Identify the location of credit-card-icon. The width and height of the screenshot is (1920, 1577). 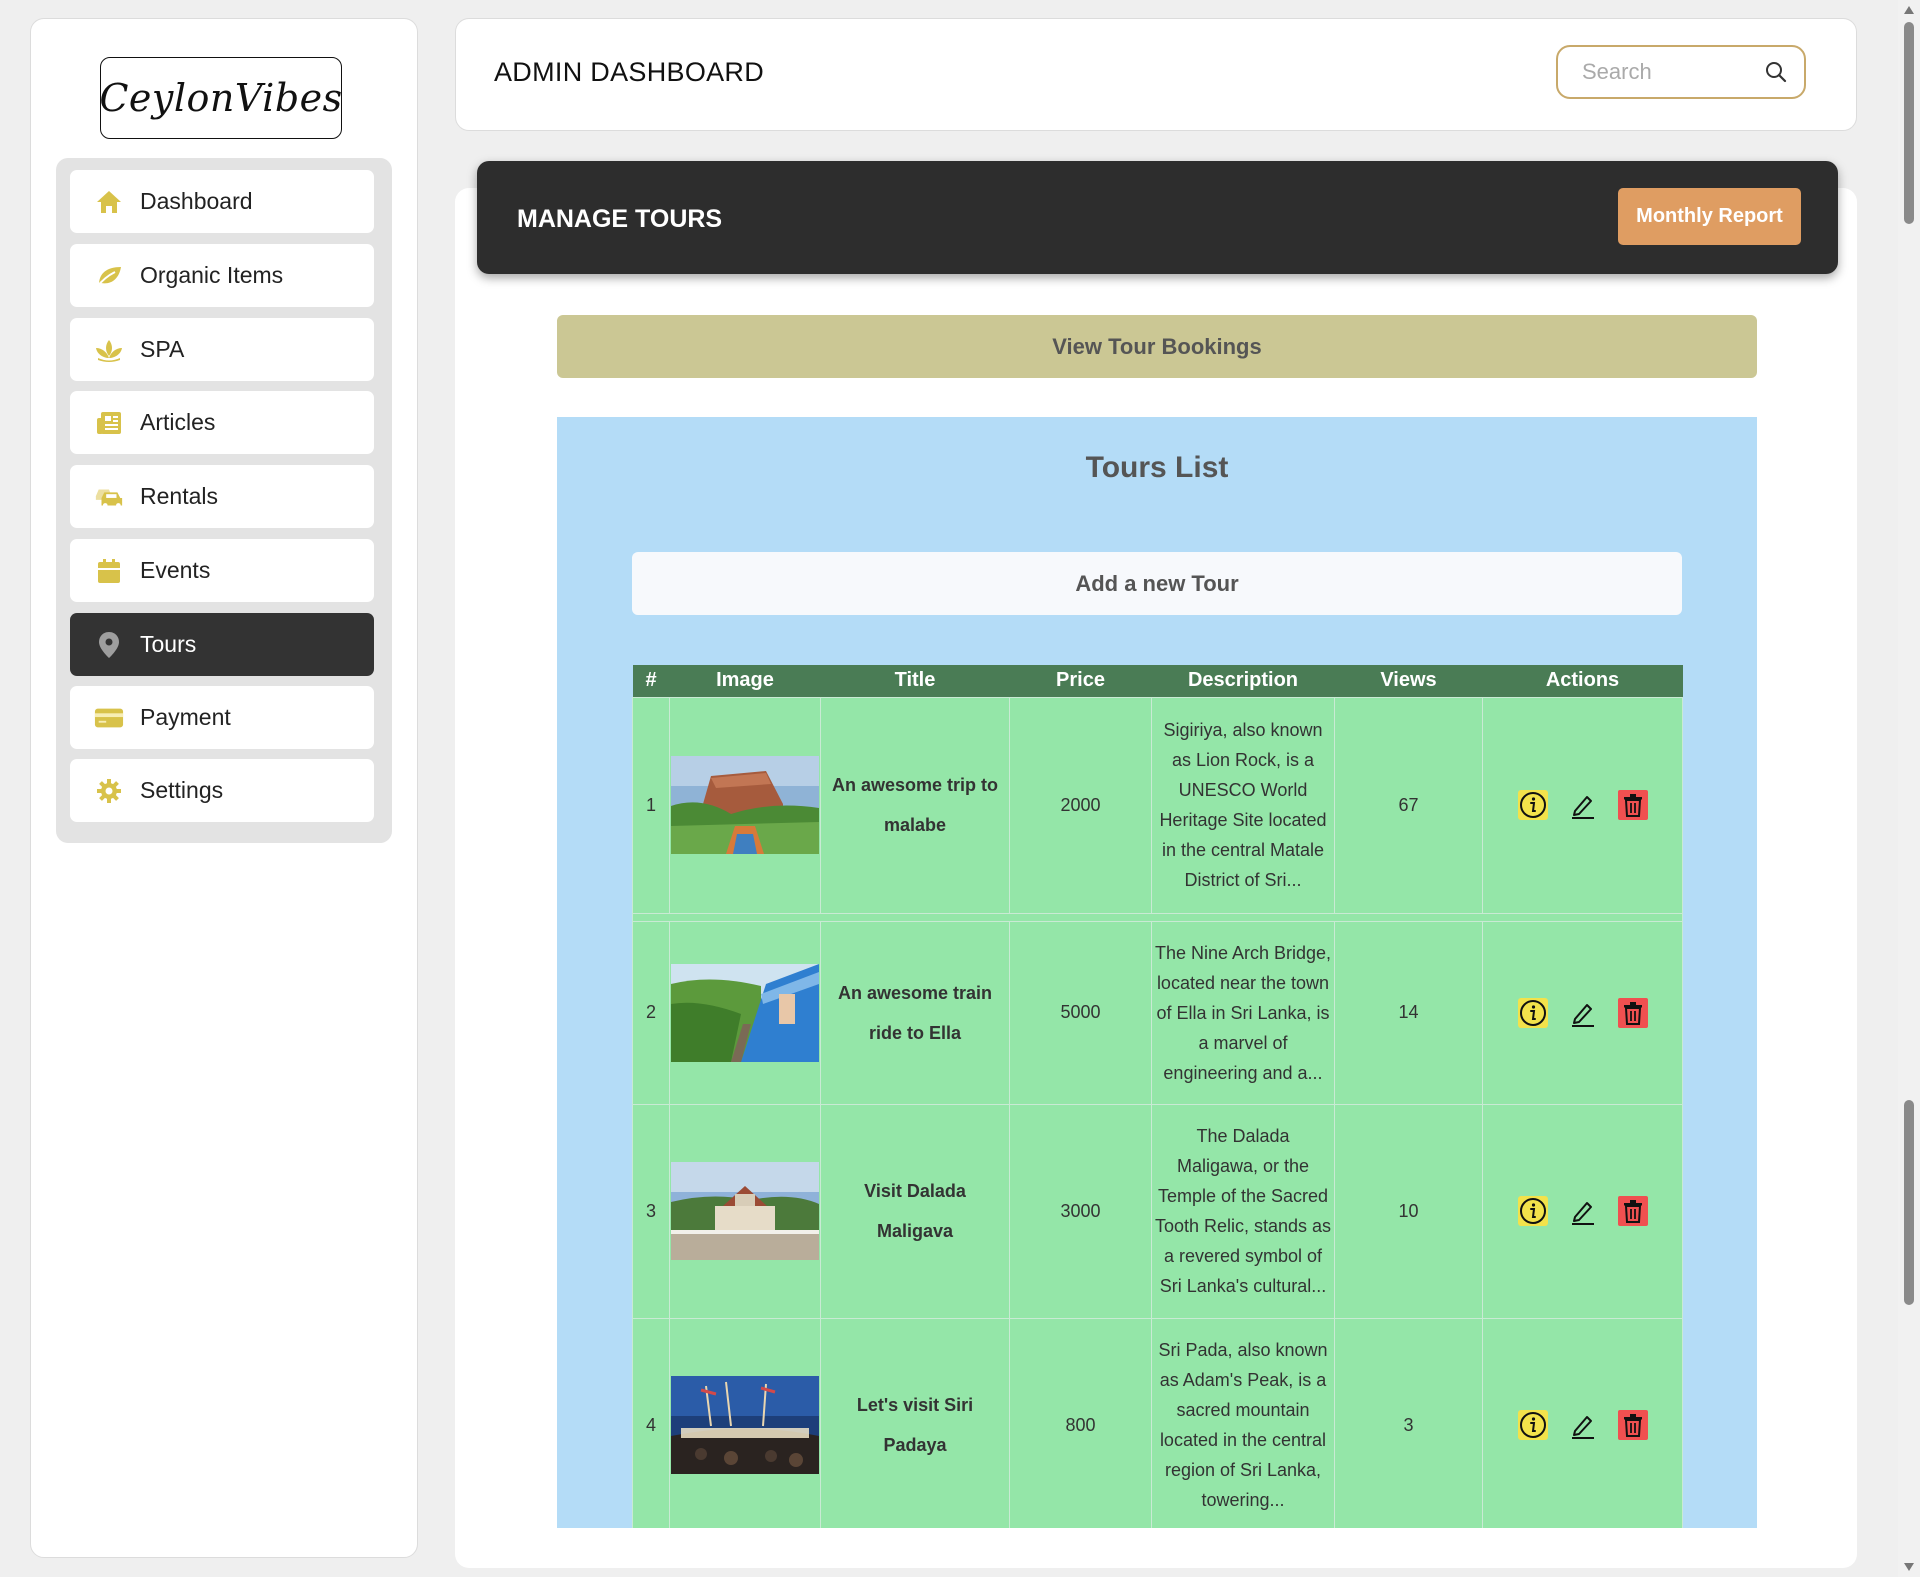
(109, 718).